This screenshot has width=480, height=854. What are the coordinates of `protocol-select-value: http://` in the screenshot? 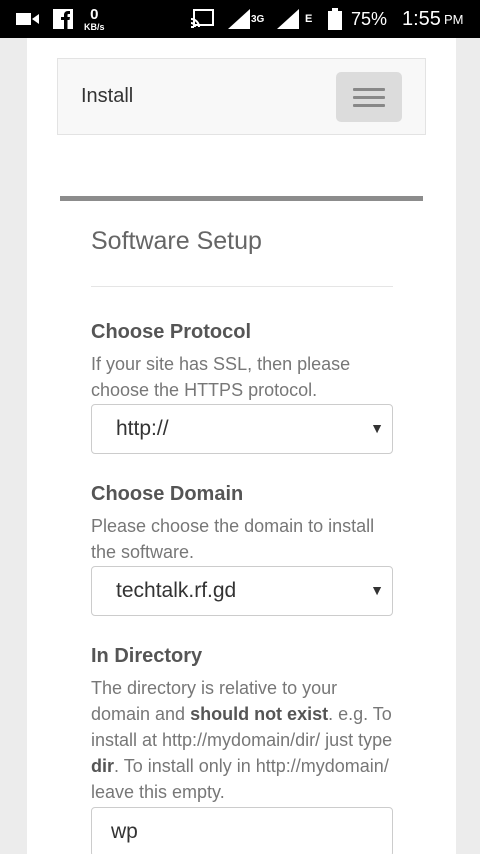 It's located at (142, 428).